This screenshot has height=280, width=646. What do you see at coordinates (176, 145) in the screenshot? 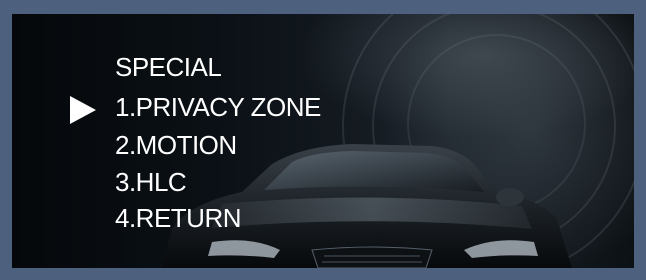
I see `menu-item-motion: 2.MOTION` at bounding box center [176, 145].